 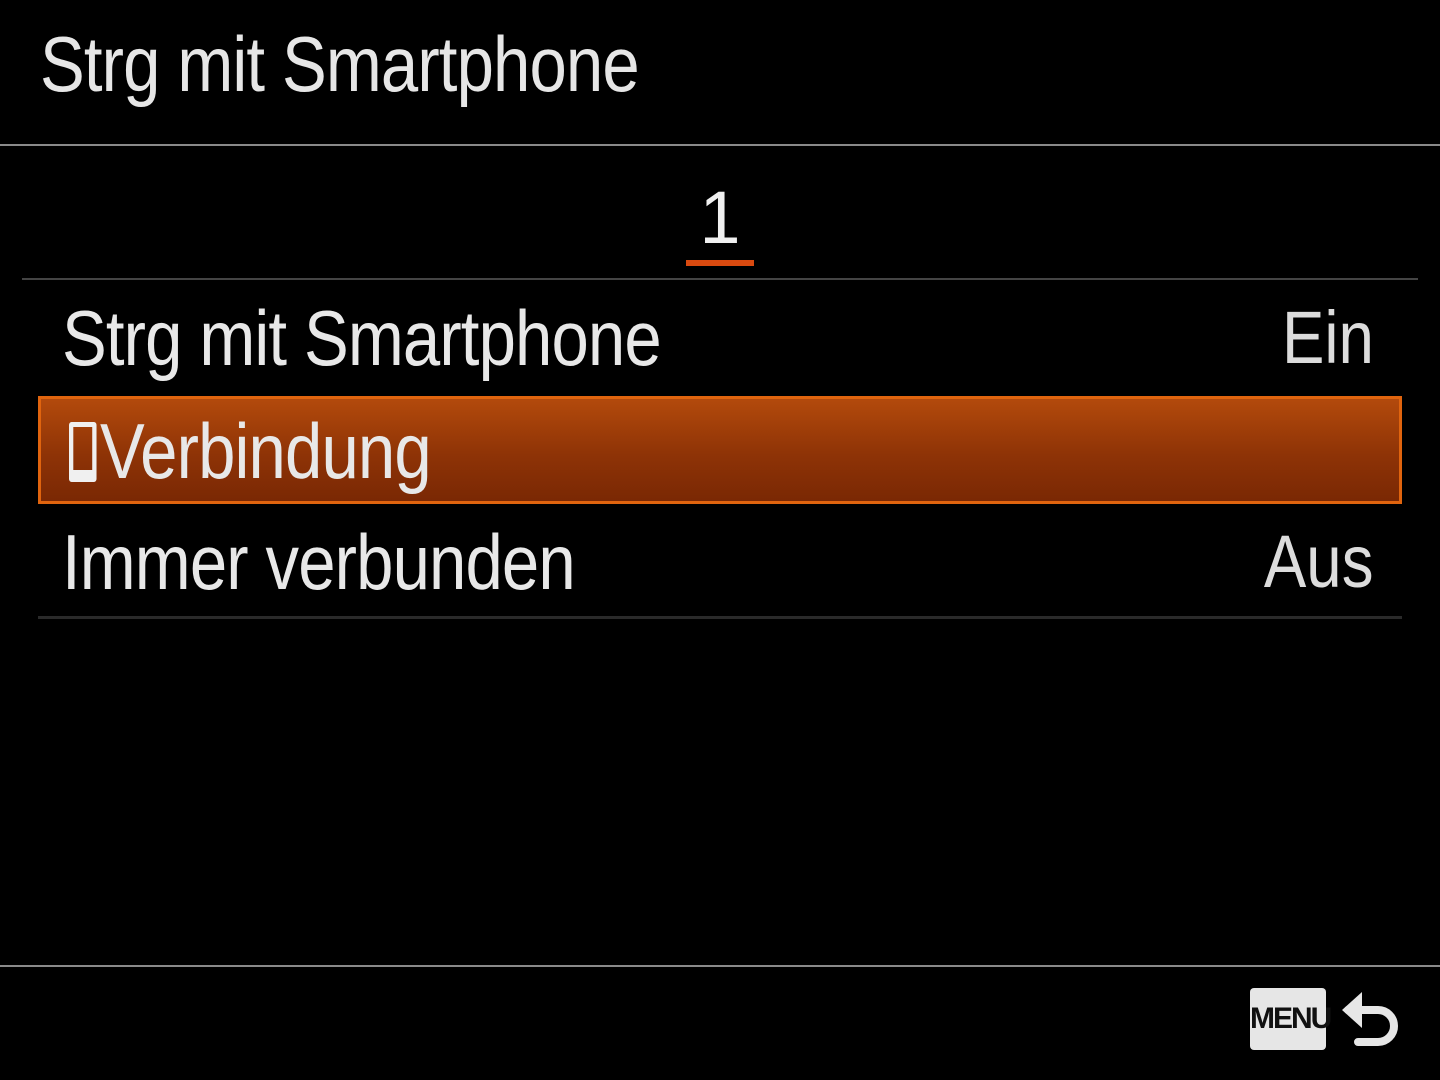 I want to click on menu-item-value: Aus, so click(x=1319, y=561).